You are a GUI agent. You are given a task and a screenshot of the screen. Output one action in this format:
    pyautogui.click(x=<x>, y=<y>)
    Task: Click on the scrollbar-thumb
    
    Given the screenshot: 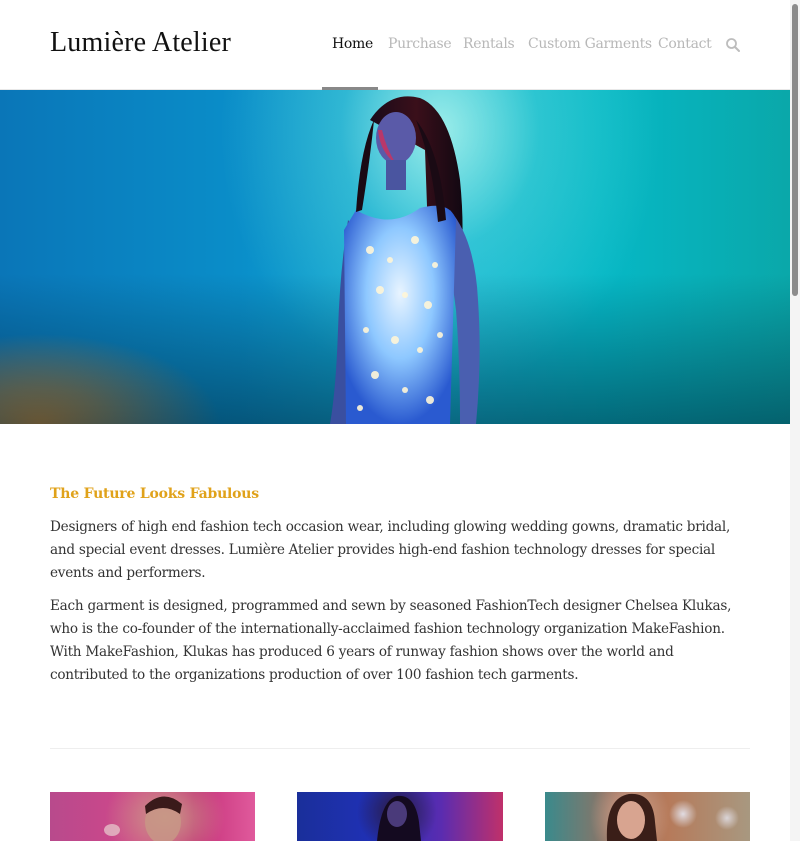 What is the action you would take?
    pyautogui.click(x=795, y=150)
    